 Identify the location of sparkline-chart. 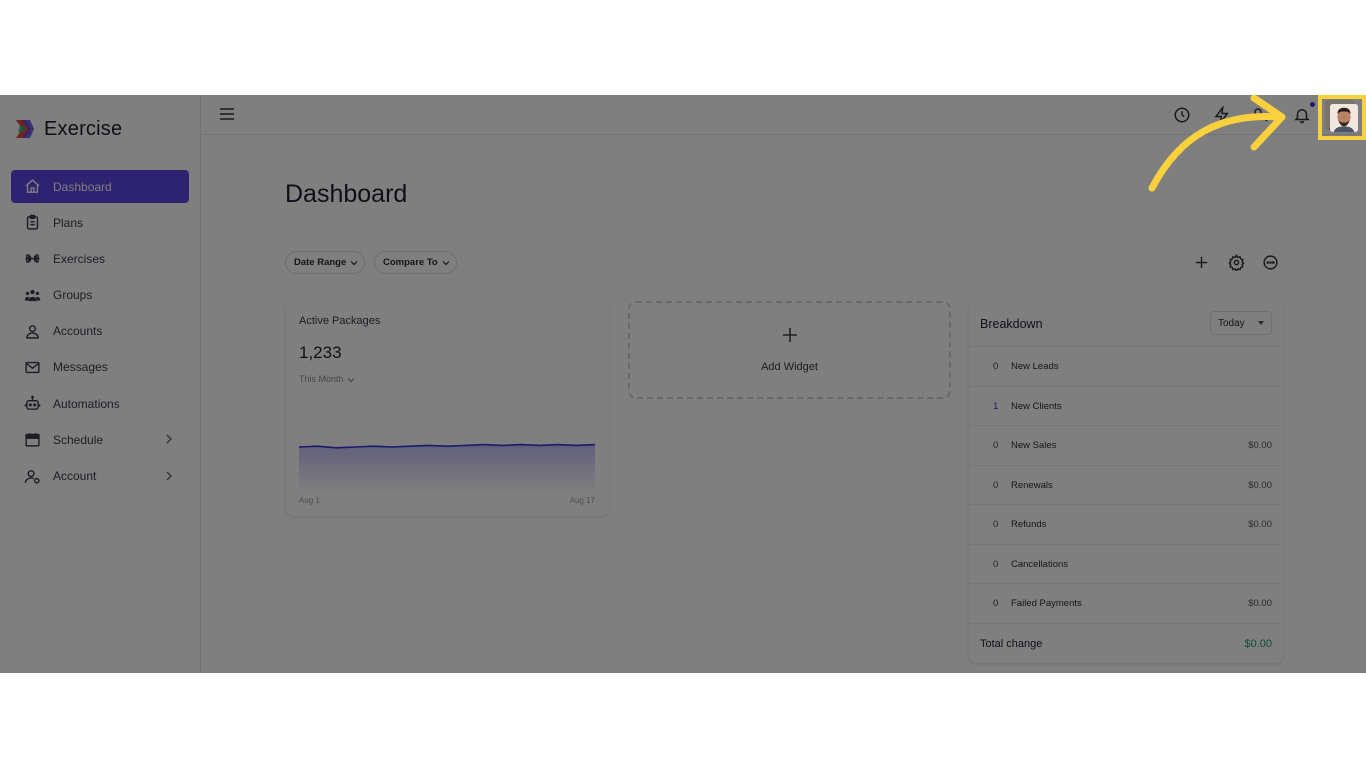
(447, 467).